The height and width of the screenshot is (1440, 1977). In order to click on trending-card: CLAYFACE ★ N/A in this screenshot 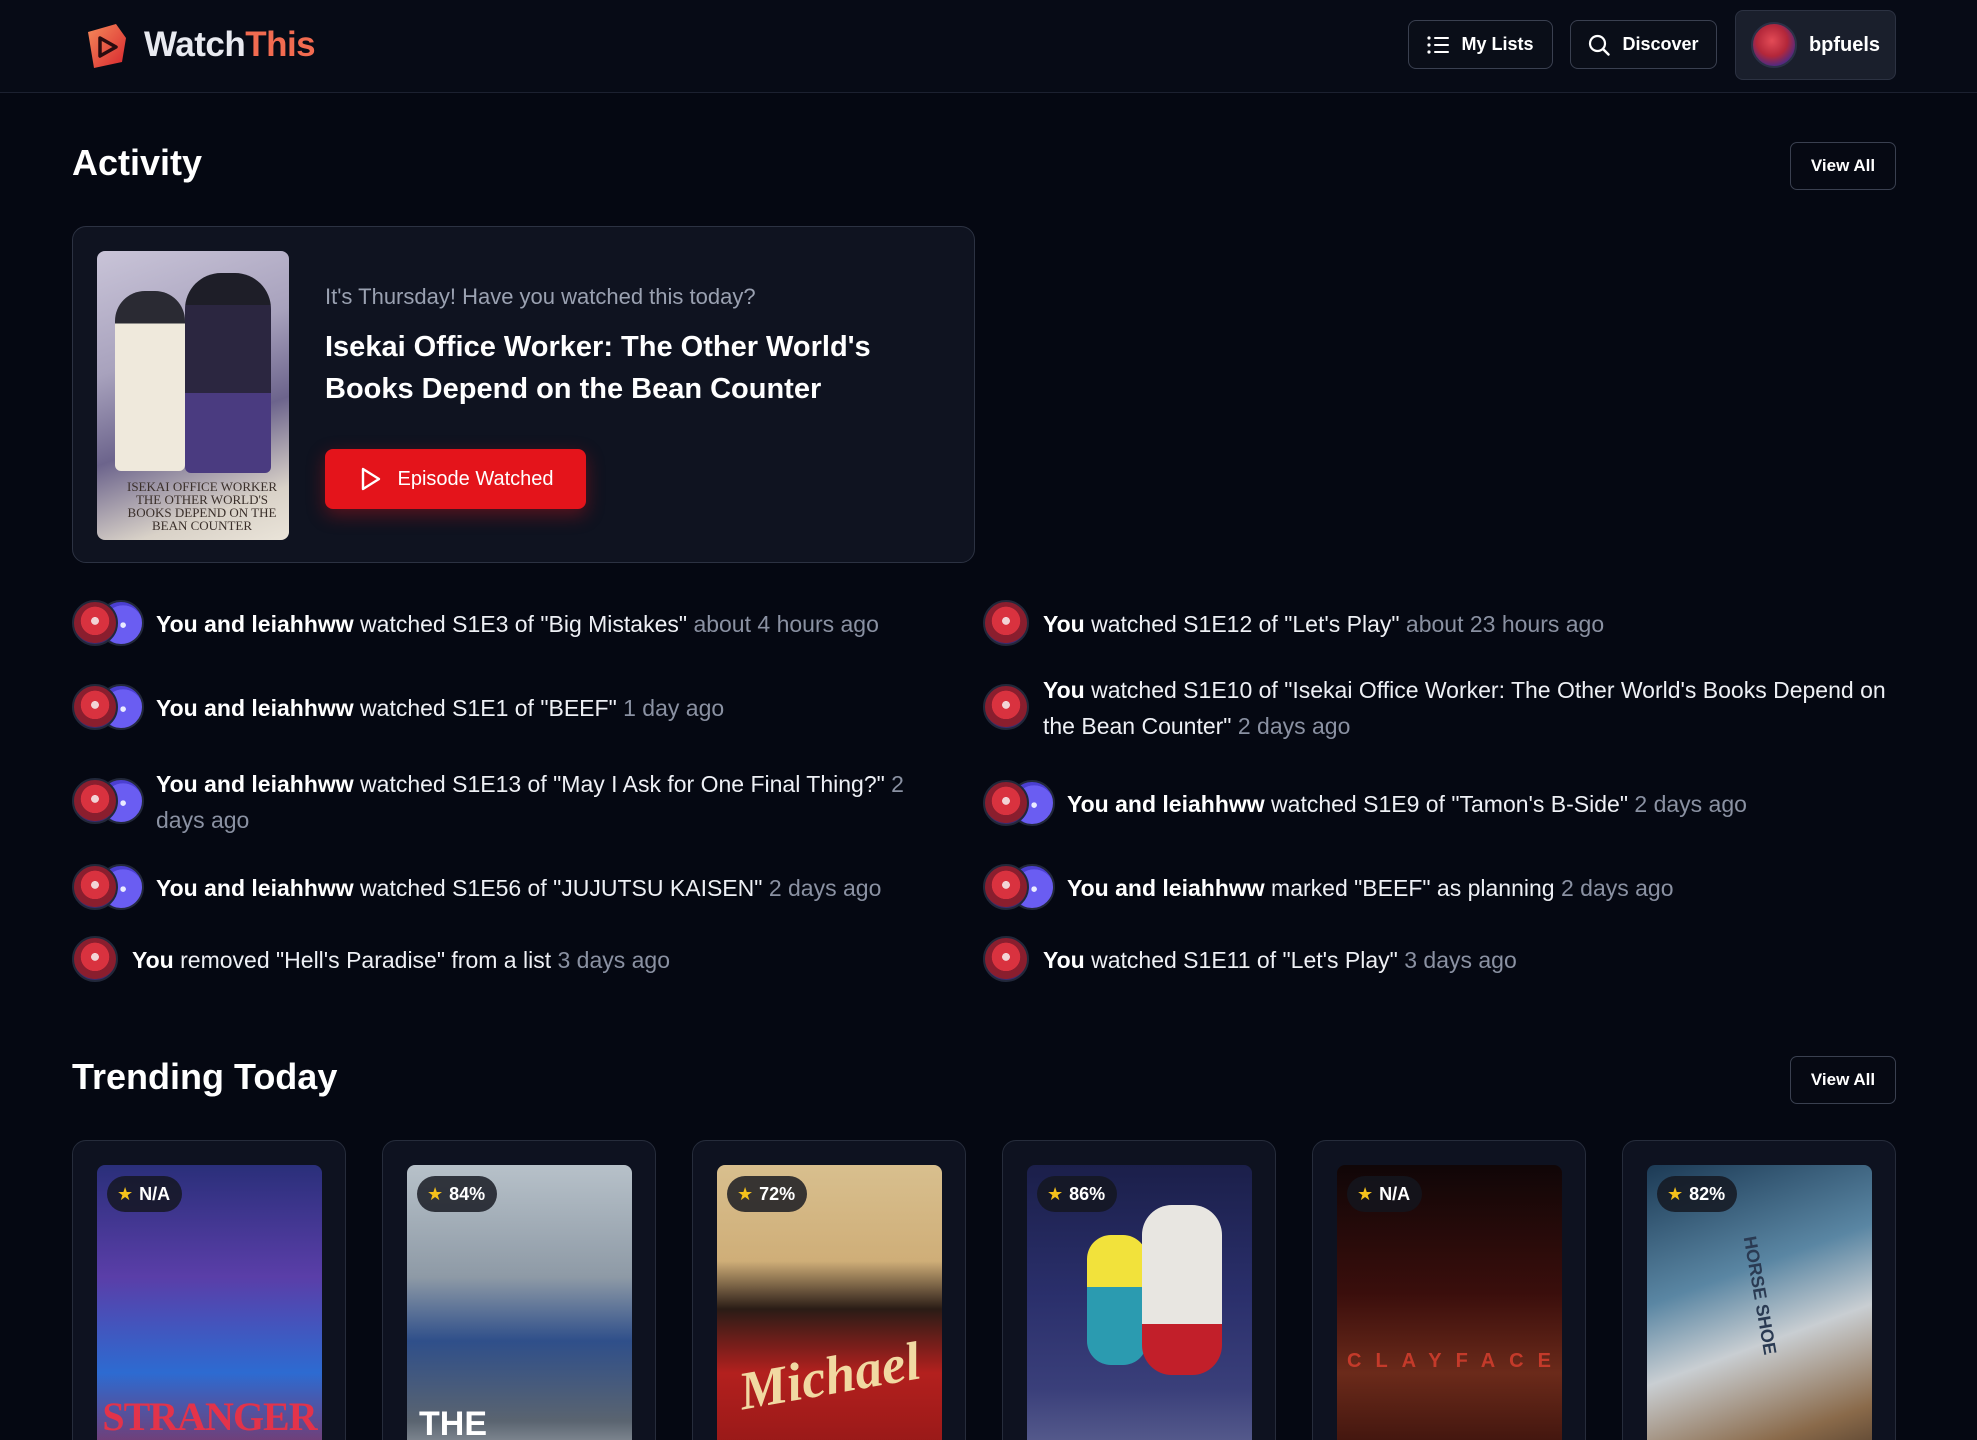, I will do `click(1449, 1290)`.